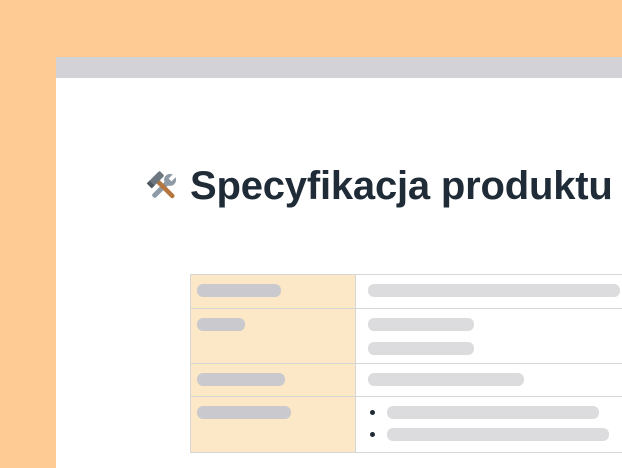 Image resolution: width=622 pixels, height=468 pixels. Describe the element at coordinates (401, 186) in the screenshot. I see `page-title-text: Specyfikacja produktu` at that location.